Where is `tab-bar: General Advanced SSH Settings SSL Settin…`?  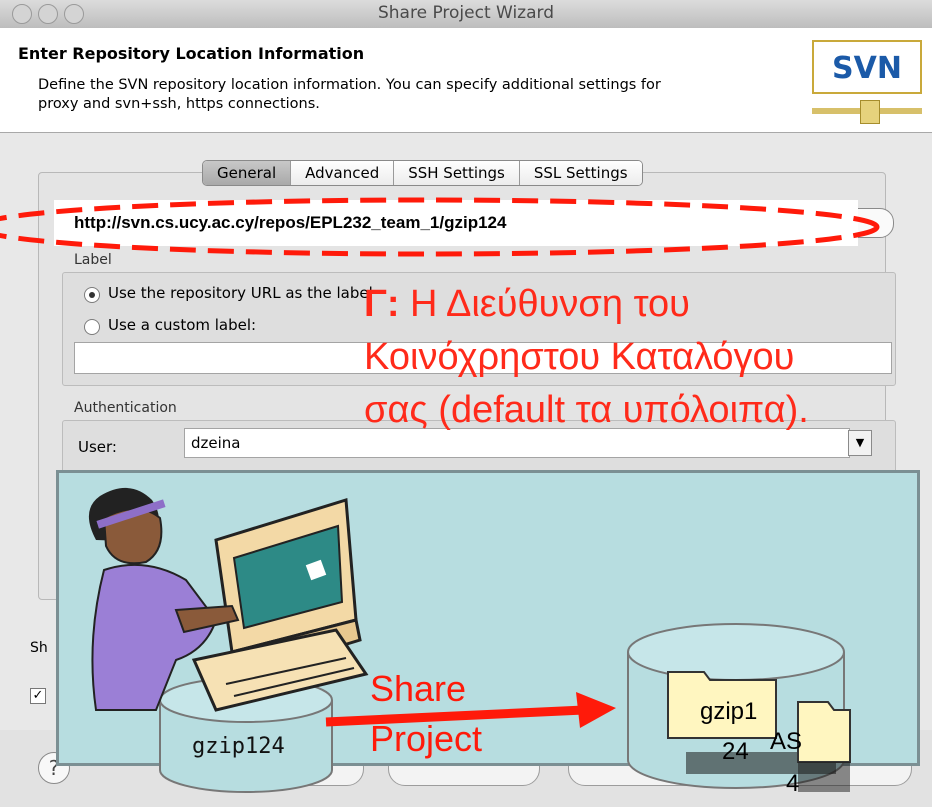 tab-bar: General Advanced SSH Settings SSL Settin… is located at coordinates (422, 173).